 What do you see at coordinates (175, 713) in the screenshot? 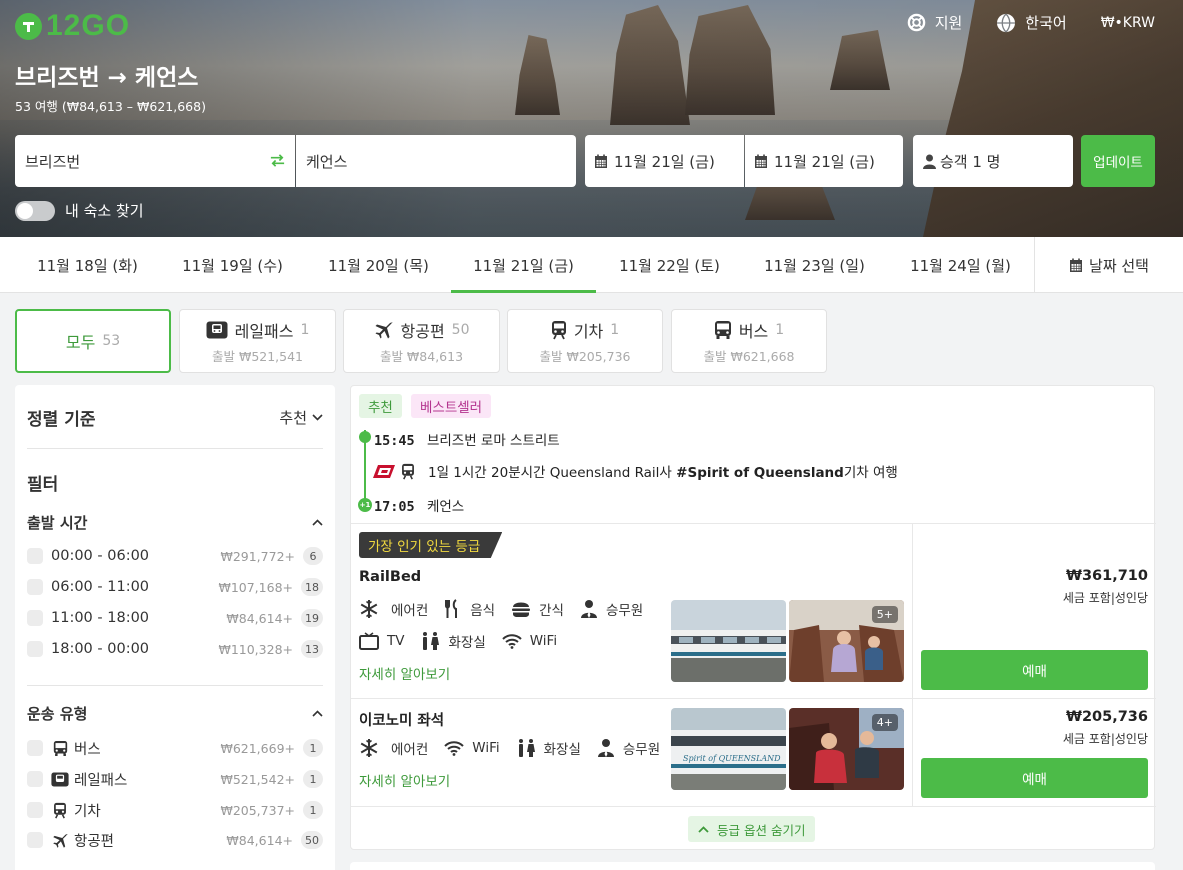
I see `transport-section-header: 운송 유형` at bounding box center [175, 713].